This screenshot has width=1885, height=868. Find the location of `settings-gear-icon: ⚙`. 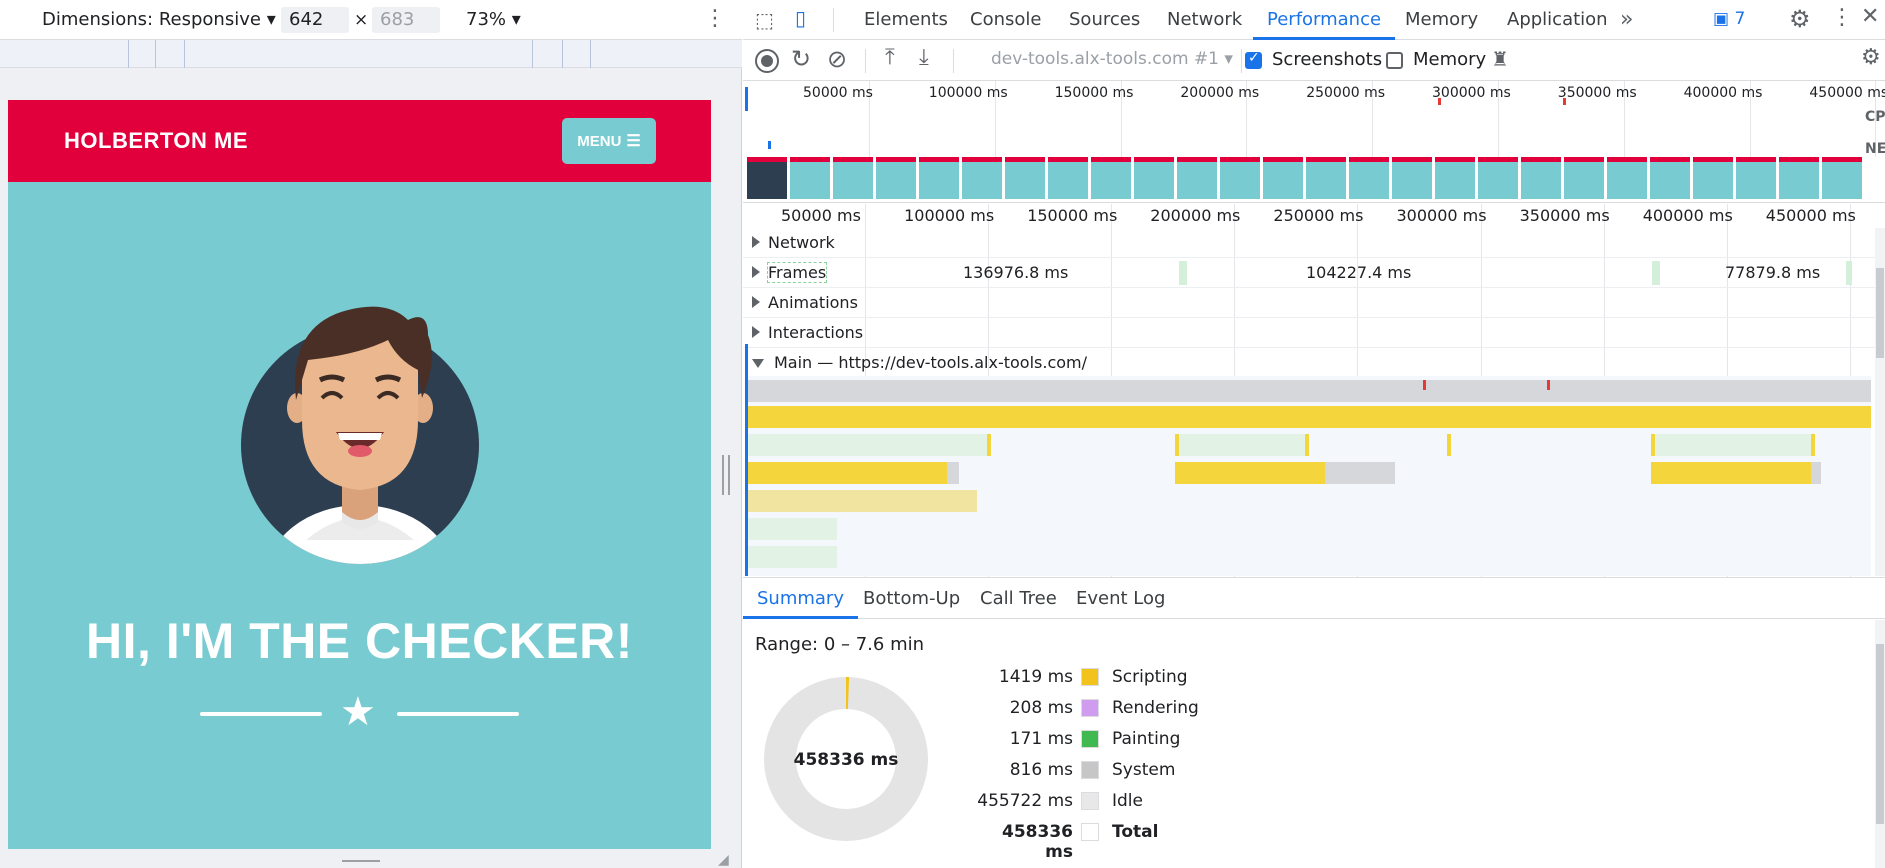

settings-gear-icon: ⚙ is located at coordinates (1800, 19).